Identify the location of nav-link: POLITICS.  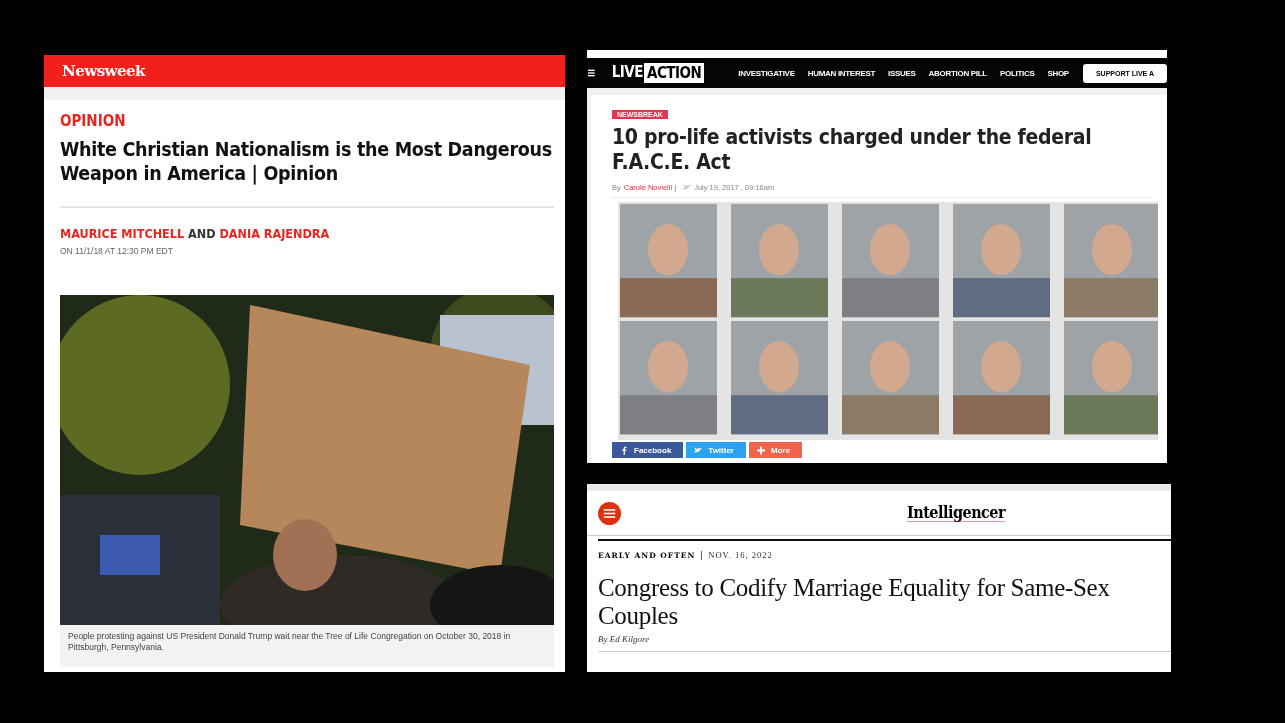
(1017, 73).